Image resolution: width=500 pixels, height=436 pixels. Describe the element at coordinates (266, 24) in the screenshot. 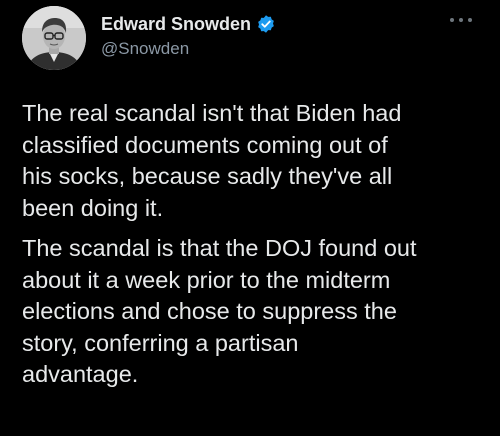

I see `verified-badge-icon` at that location.